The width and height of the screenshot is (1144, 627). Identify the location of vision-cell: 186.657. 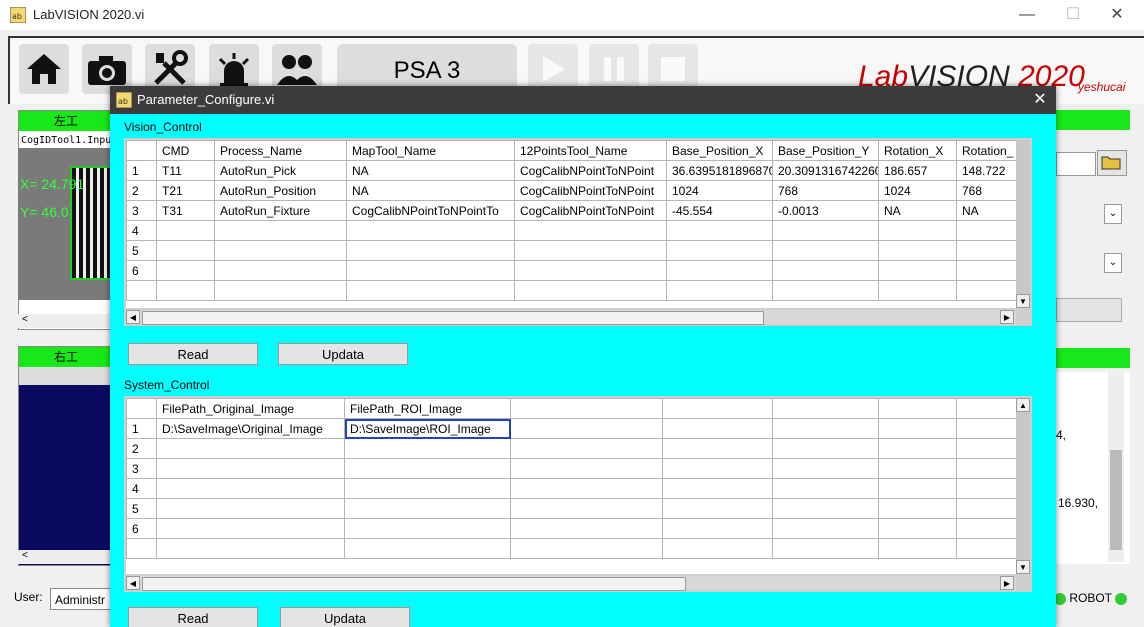
(917, 170).